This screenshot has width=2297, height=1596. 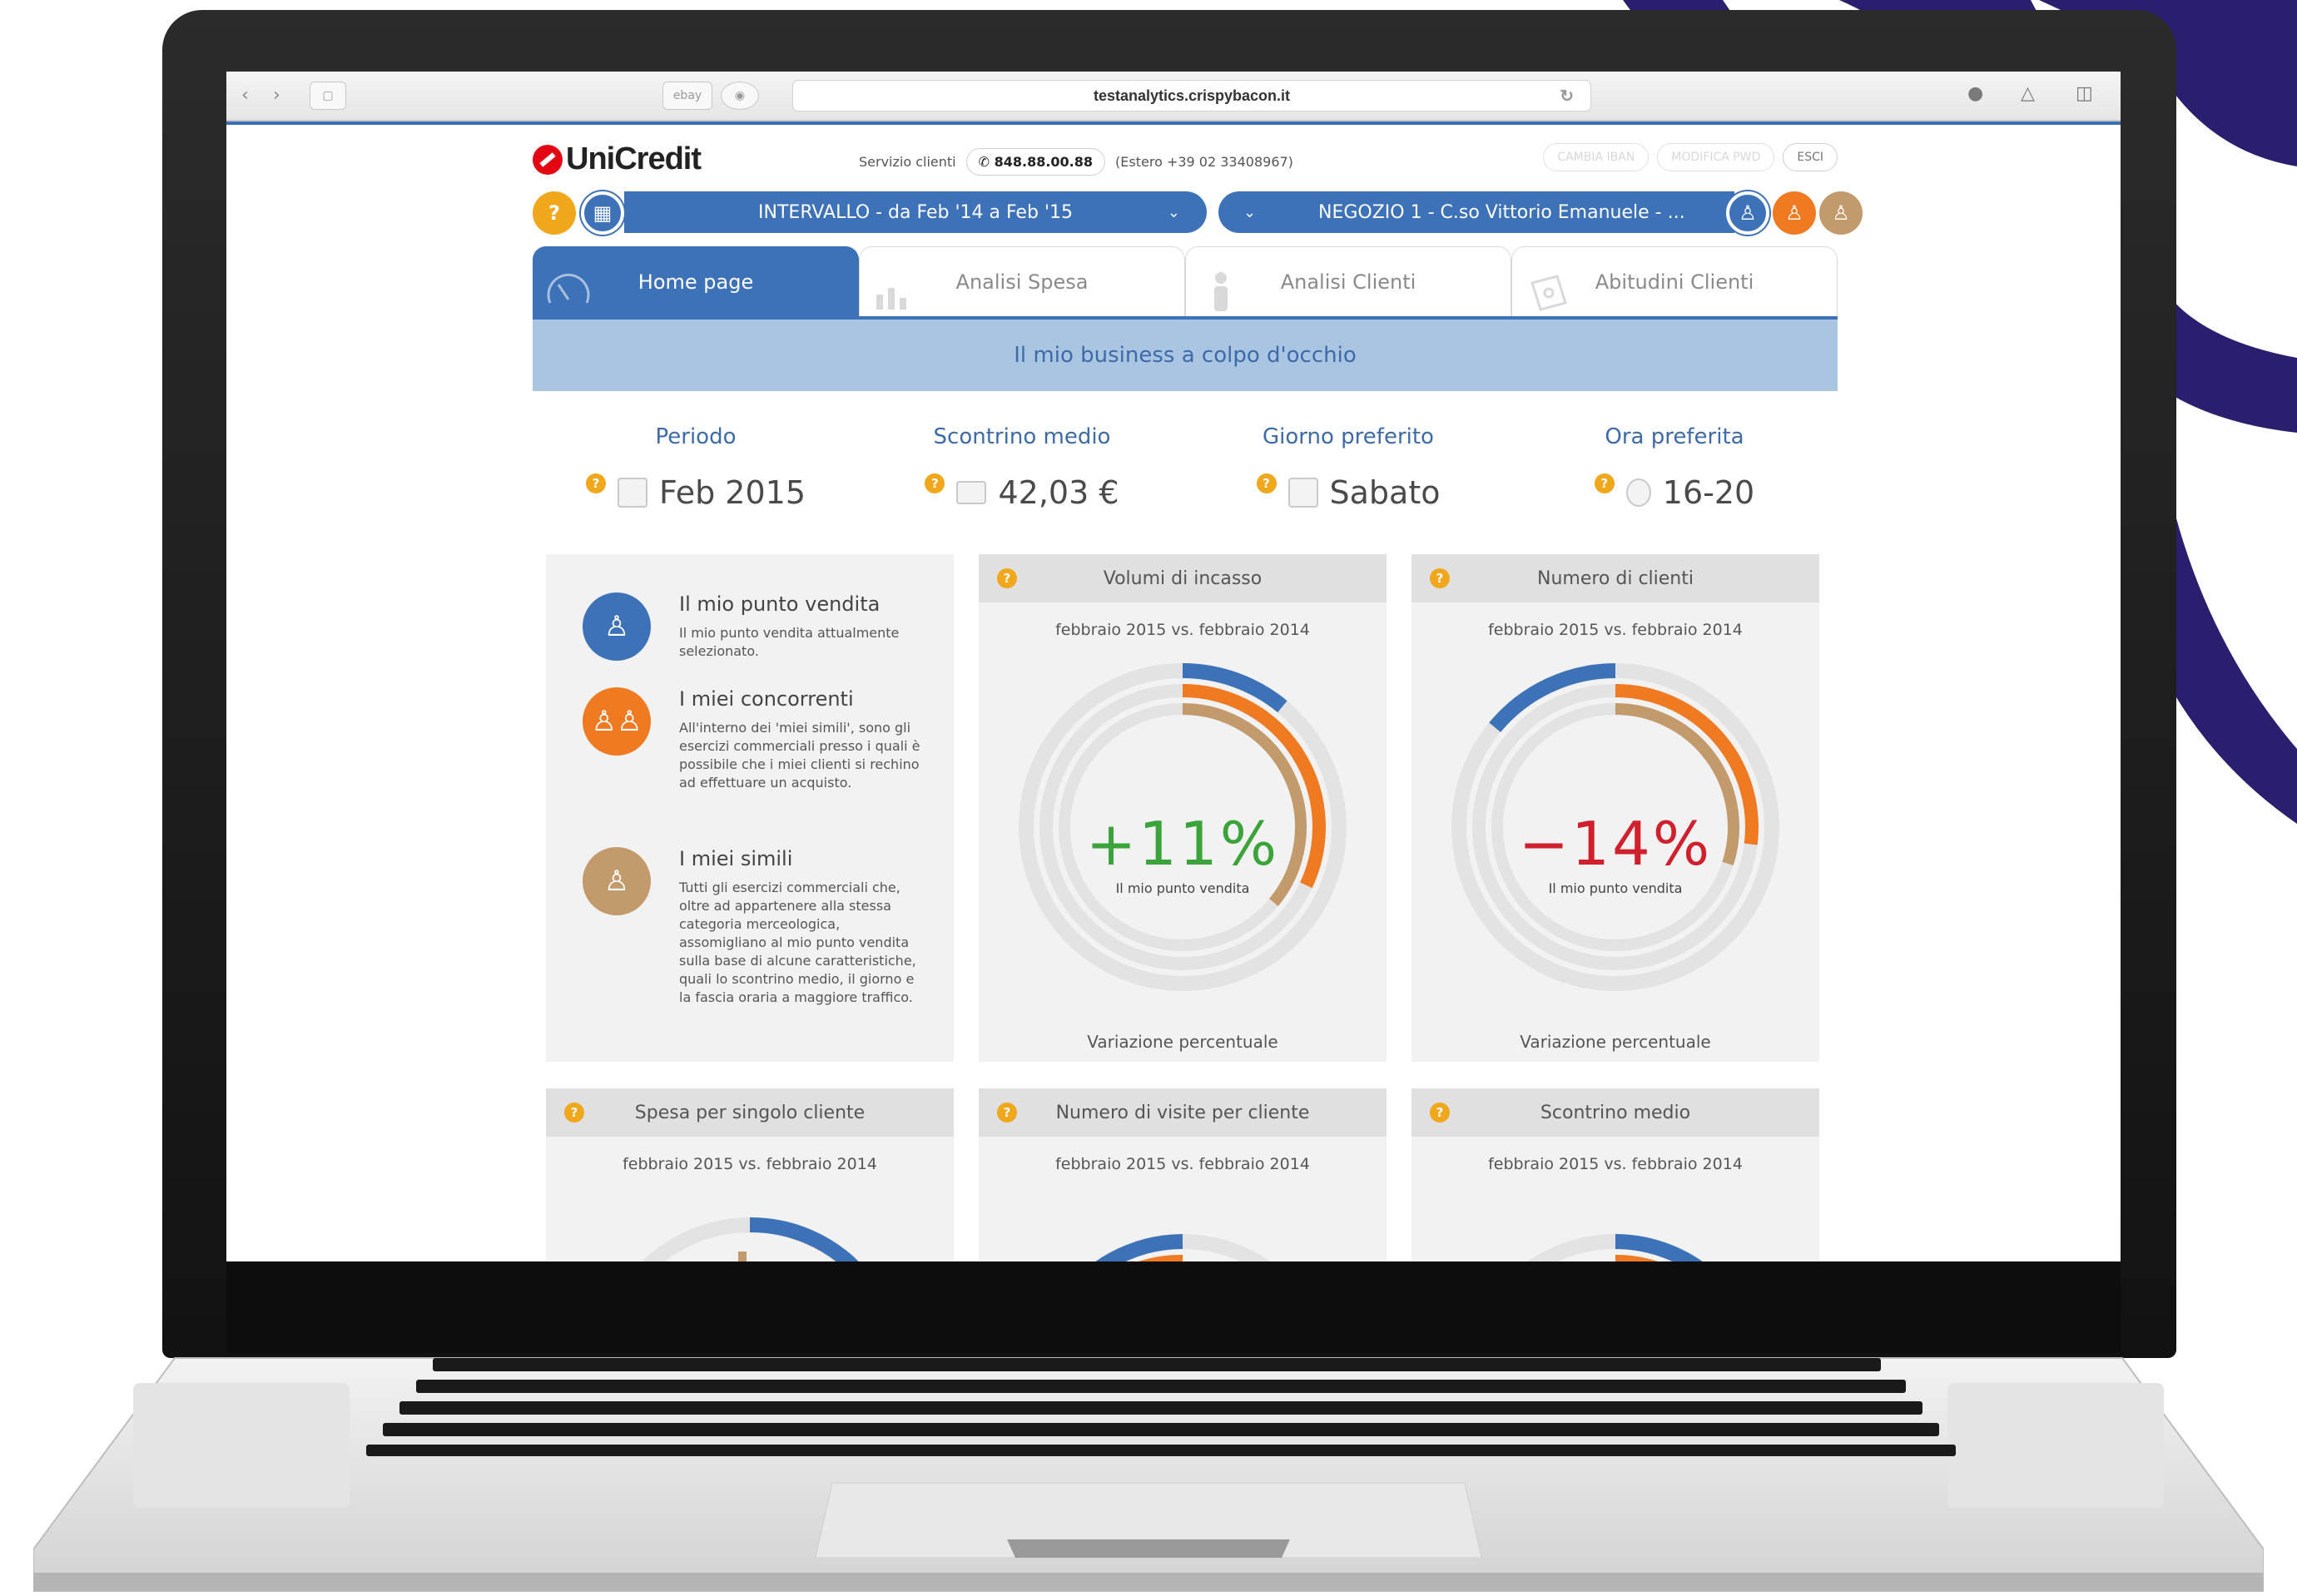 I want to click on abroad-number: (Estero +39 02 33408967), so click(x=1204, y=162).